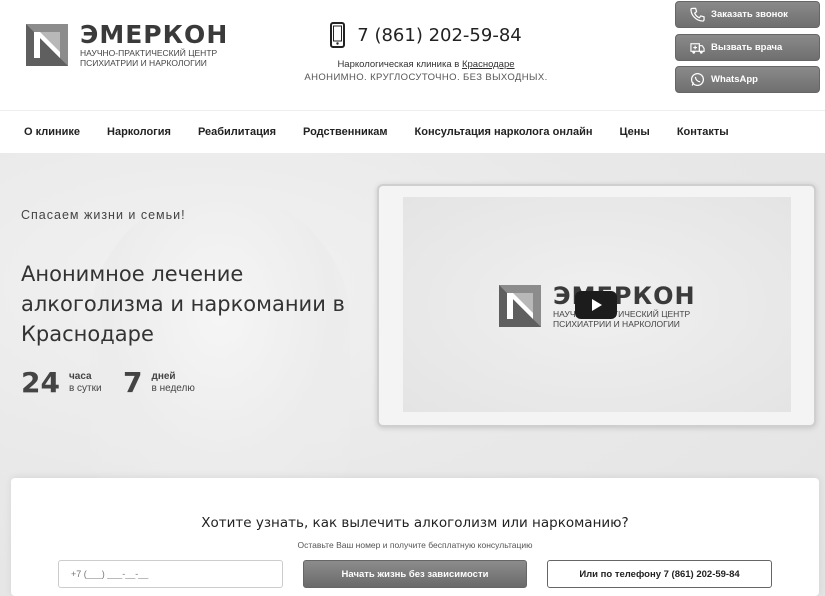 The width and height of the screenshot is (825, 596). I want to click on clinic-location-line: Наркологическая клиника в Краснодаре, so click(426, 64).